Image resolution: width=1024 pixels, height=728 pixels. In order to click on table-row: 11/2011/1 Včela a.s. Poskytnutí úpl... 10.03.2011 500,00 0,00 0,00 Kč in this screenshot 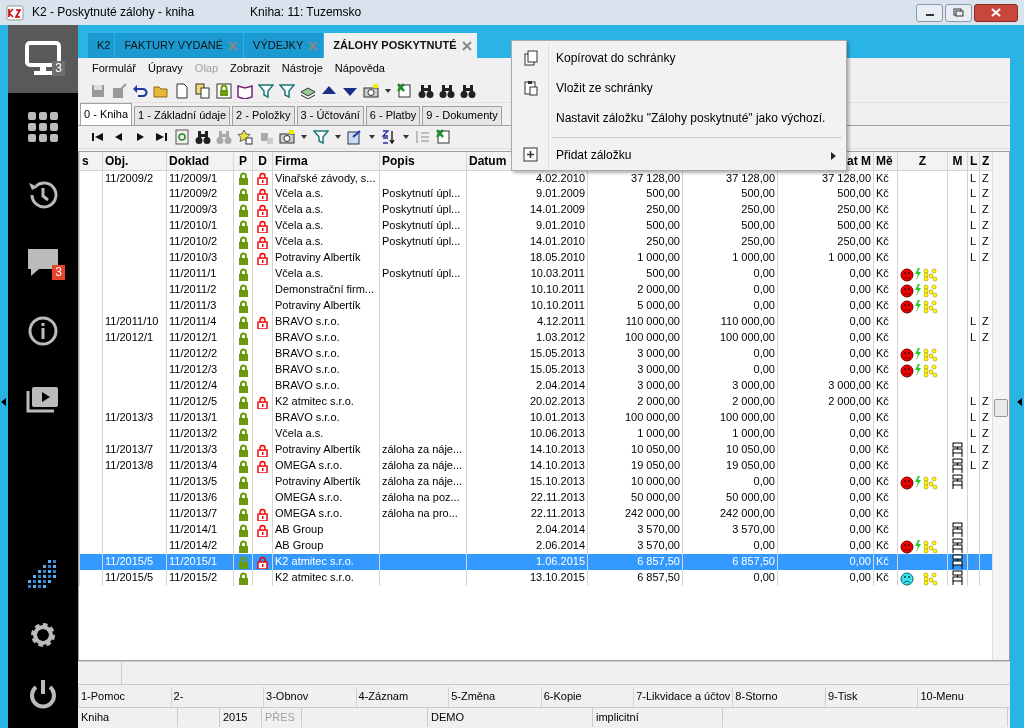, I will do `click(535, 274)`.